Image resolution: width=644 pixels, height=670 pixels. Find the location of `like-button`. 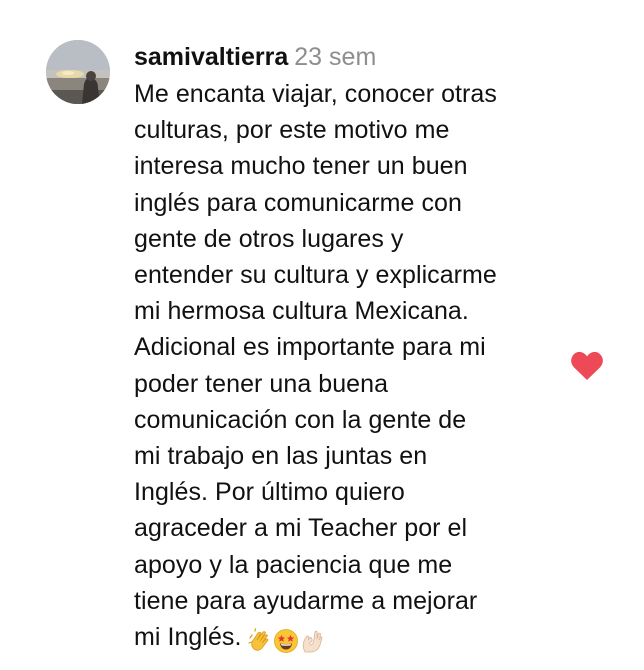

like-button is located at coordinates (587, 366).